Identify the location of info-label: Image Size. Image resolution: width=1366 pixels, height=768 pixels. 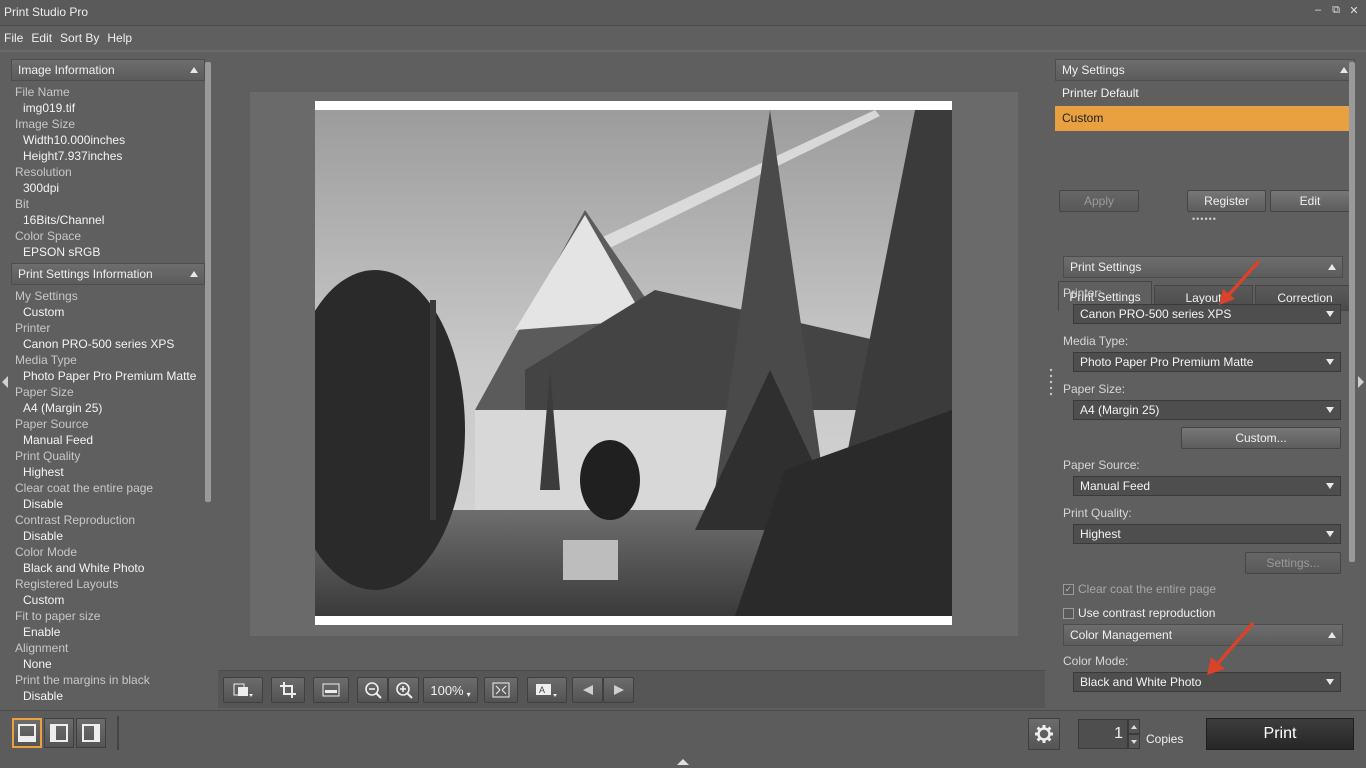
(45, 124).